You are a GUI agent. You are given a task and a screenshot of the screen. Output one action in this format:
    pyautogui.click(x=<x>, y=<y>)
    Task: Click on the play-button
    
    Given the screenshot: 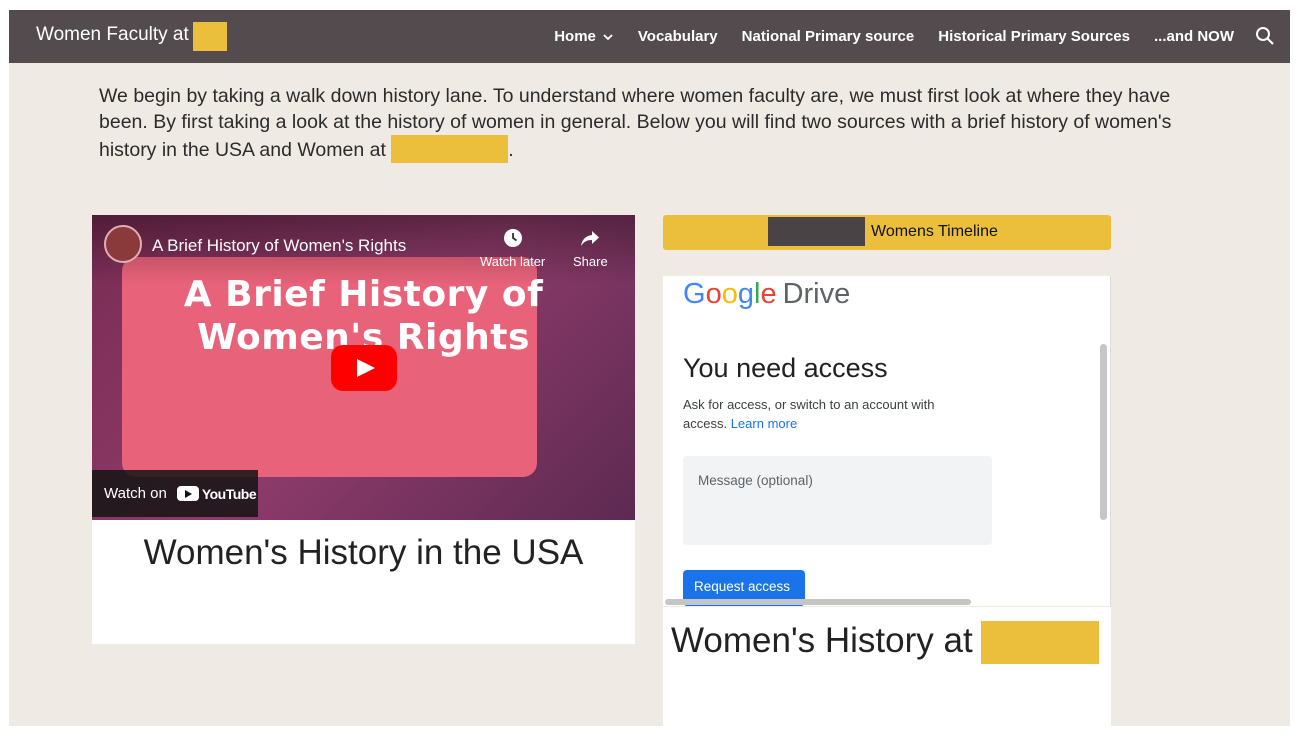 What is the action you would take?
    pyautogui.click(x=364, y=368)
    